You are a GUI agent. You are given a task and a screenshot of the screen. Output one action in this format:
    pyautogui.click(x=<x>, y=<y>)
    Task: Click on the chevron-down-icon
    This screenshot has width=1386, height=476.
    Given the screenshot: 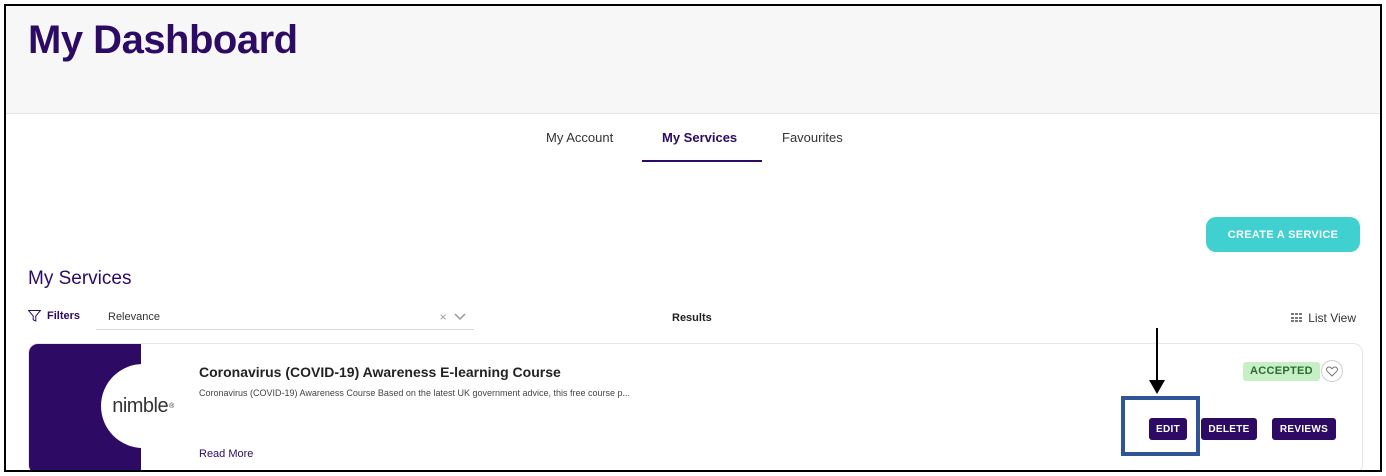 What is the action you would take?
    pyautogui.click(x=460, y=317)
    